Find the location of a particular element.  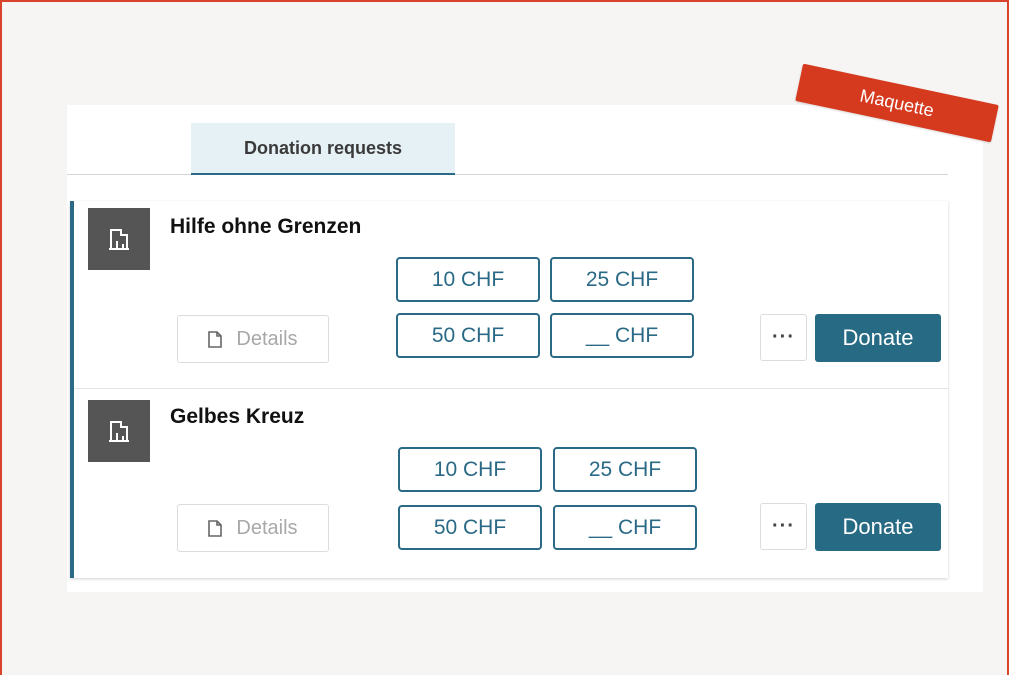

organization-name: Hilfe ohne Grenzen is located at coordinates (266, 226).